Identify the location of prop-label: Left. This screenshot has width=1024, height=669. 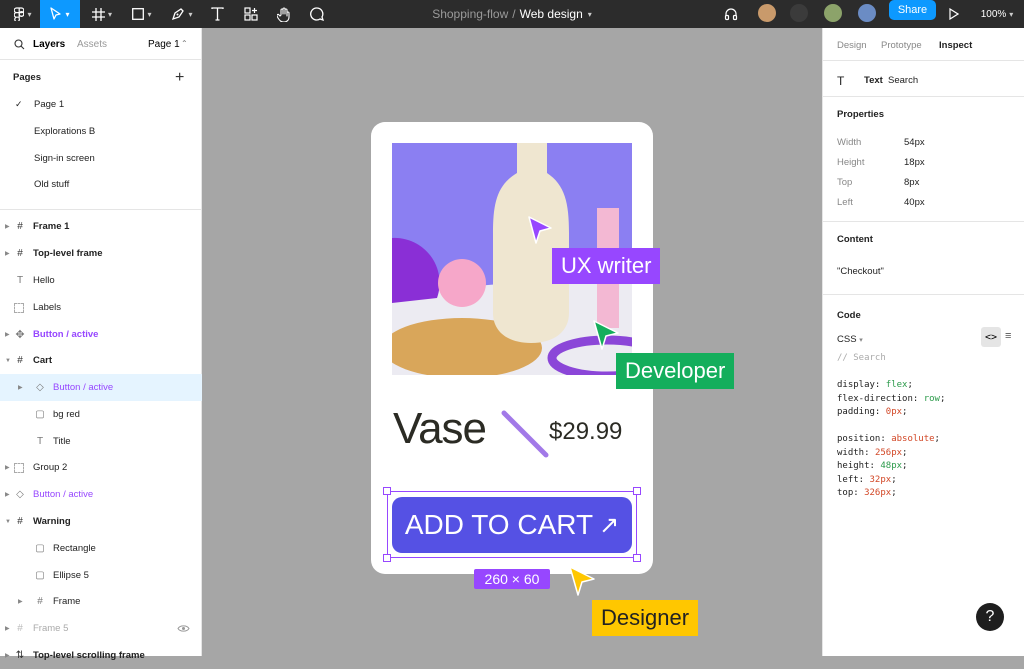
(845, 202).